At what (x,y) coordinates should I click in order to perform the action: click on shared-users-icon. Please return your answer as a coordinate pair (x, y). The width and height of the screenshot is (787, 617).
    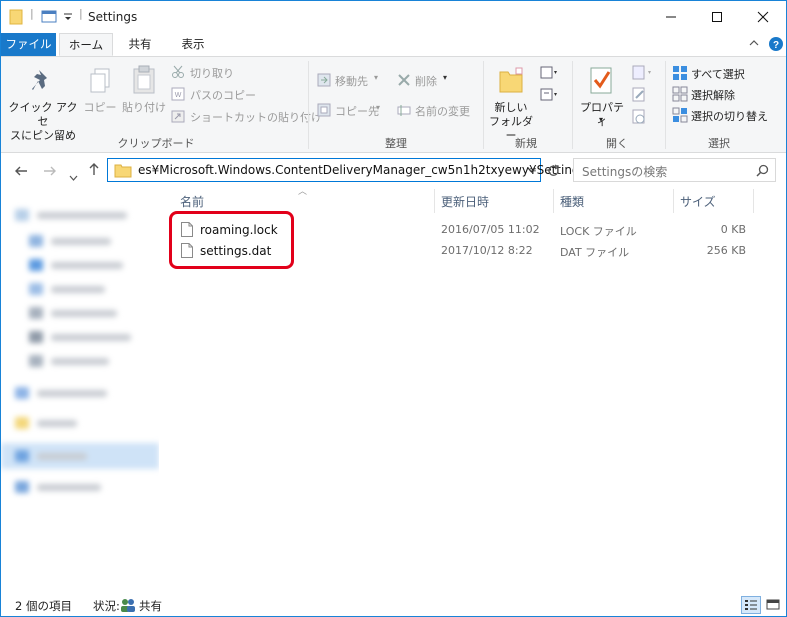
    Looking at the image, I should click on (128, 605).